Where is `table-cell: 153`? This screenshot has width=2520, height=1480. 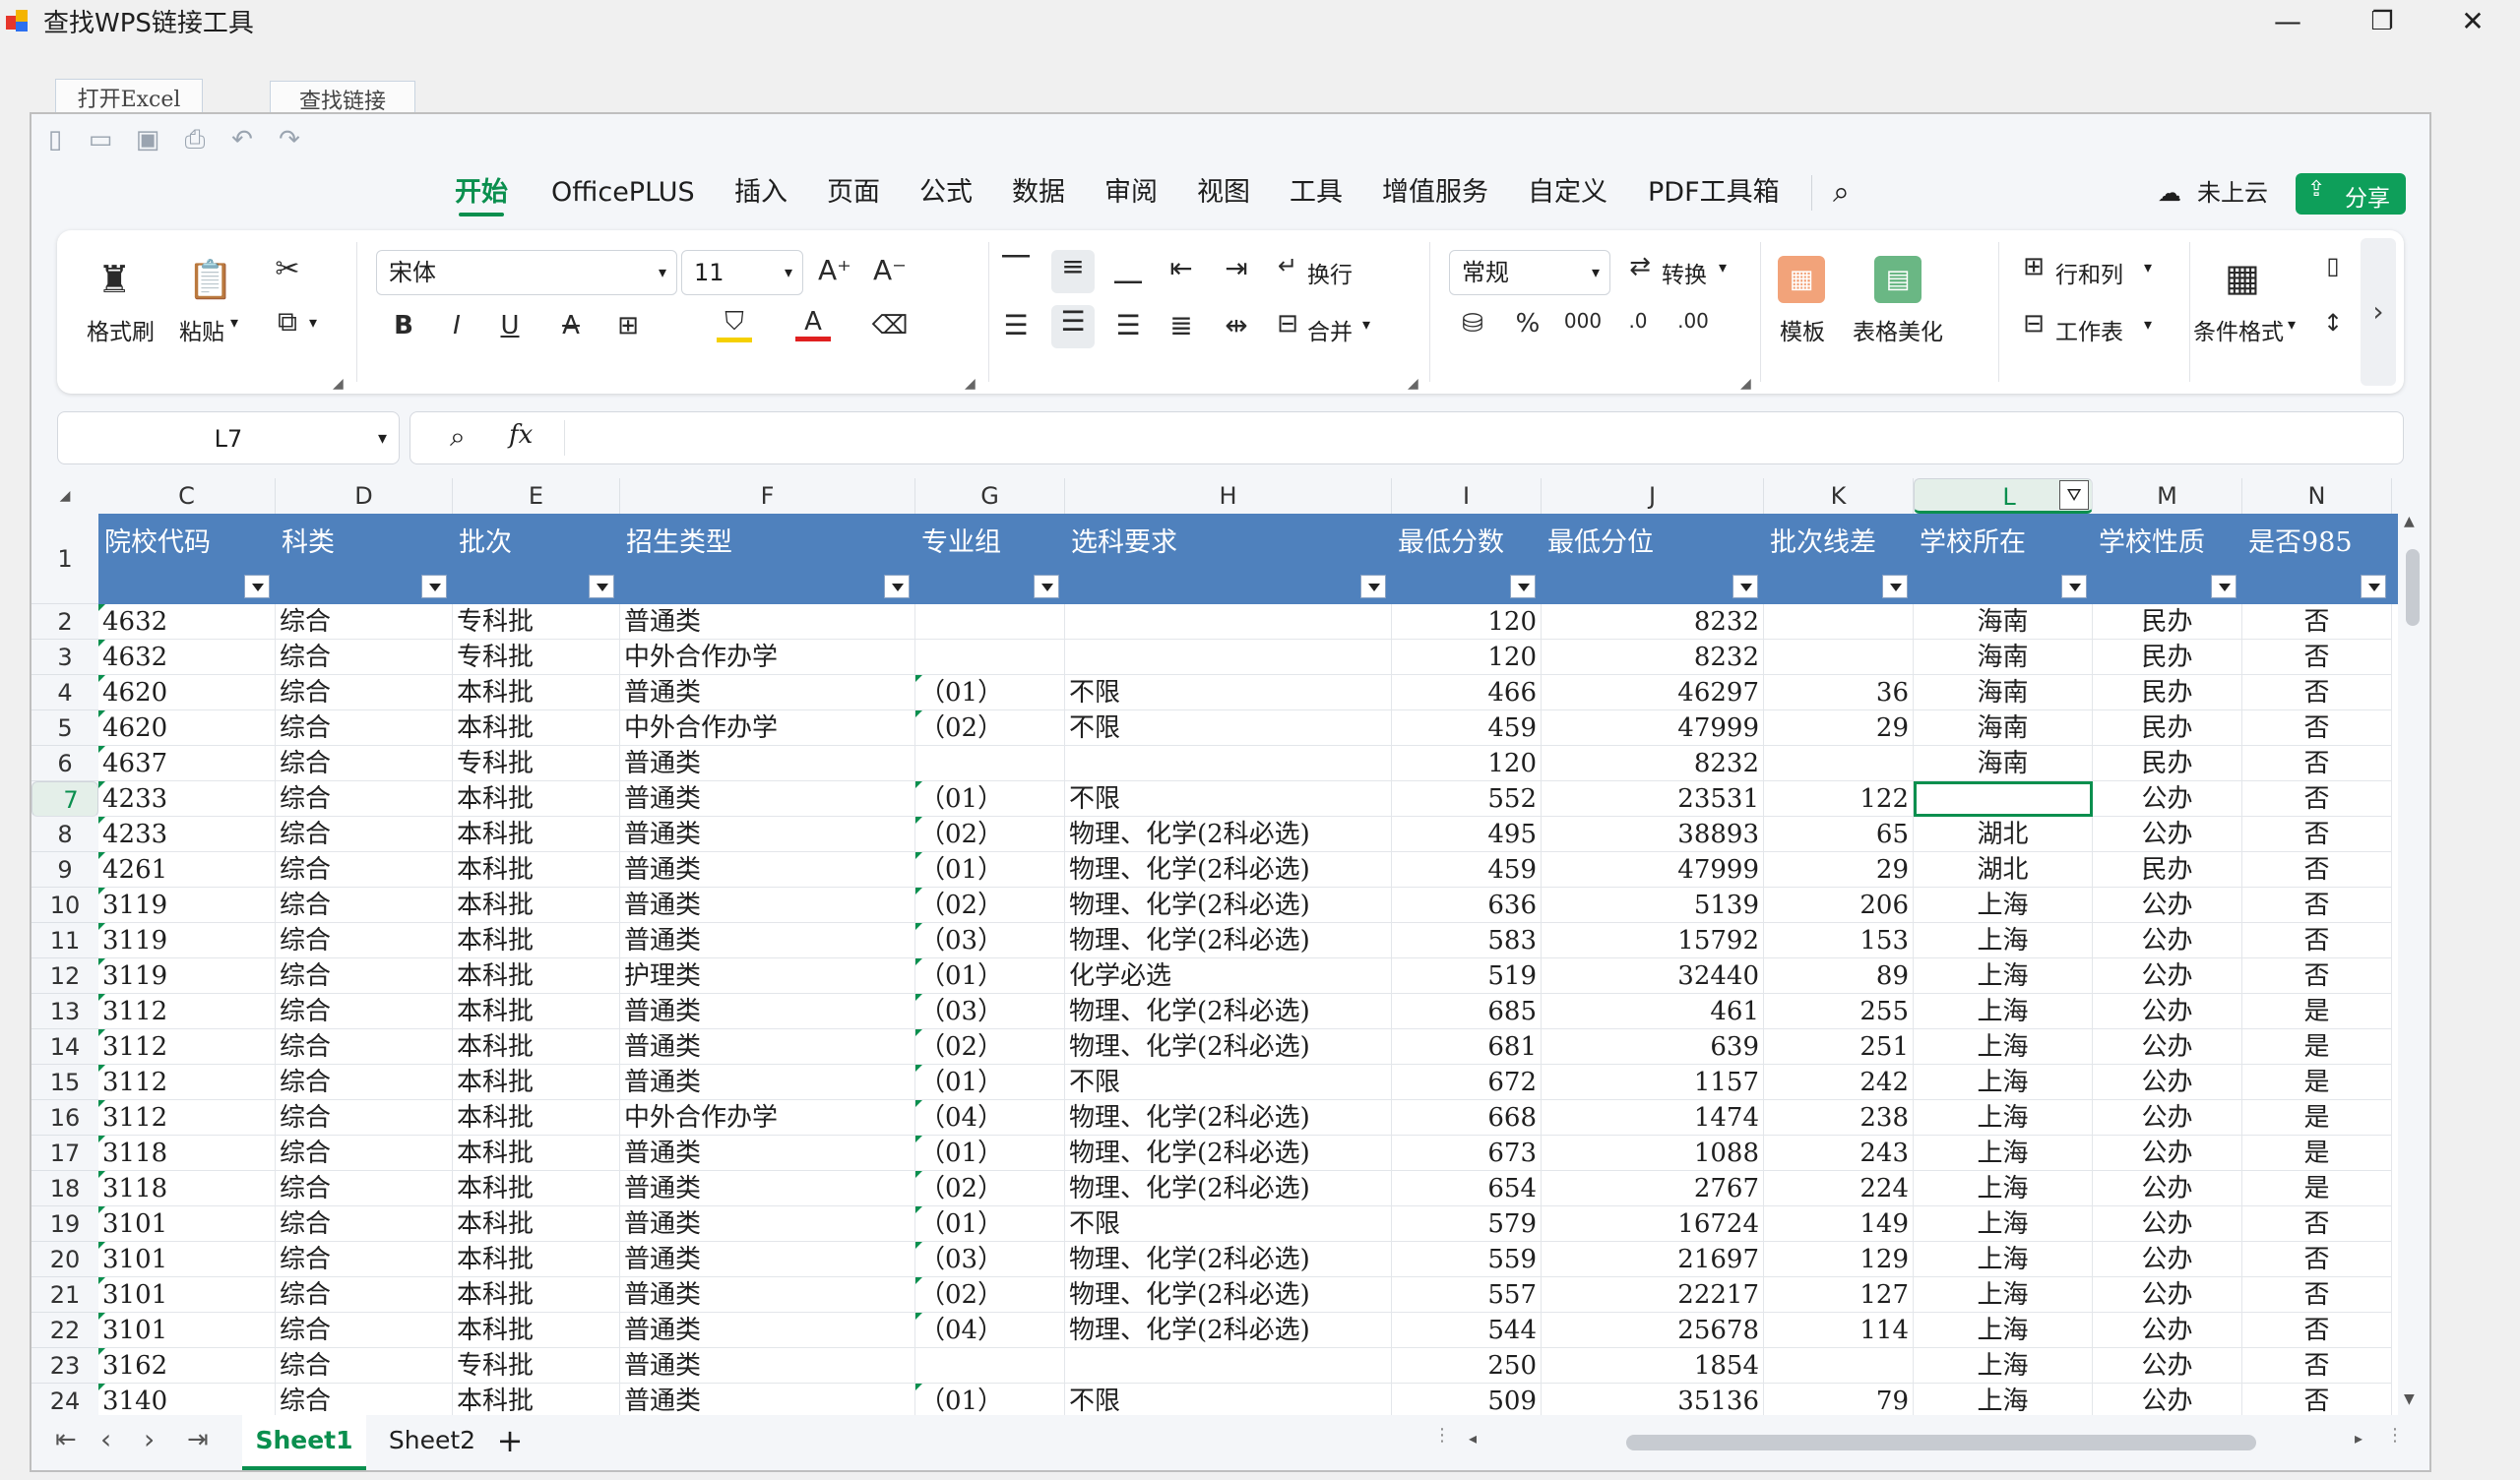 table-cell: 153 is located at coordinates (1839, 941).